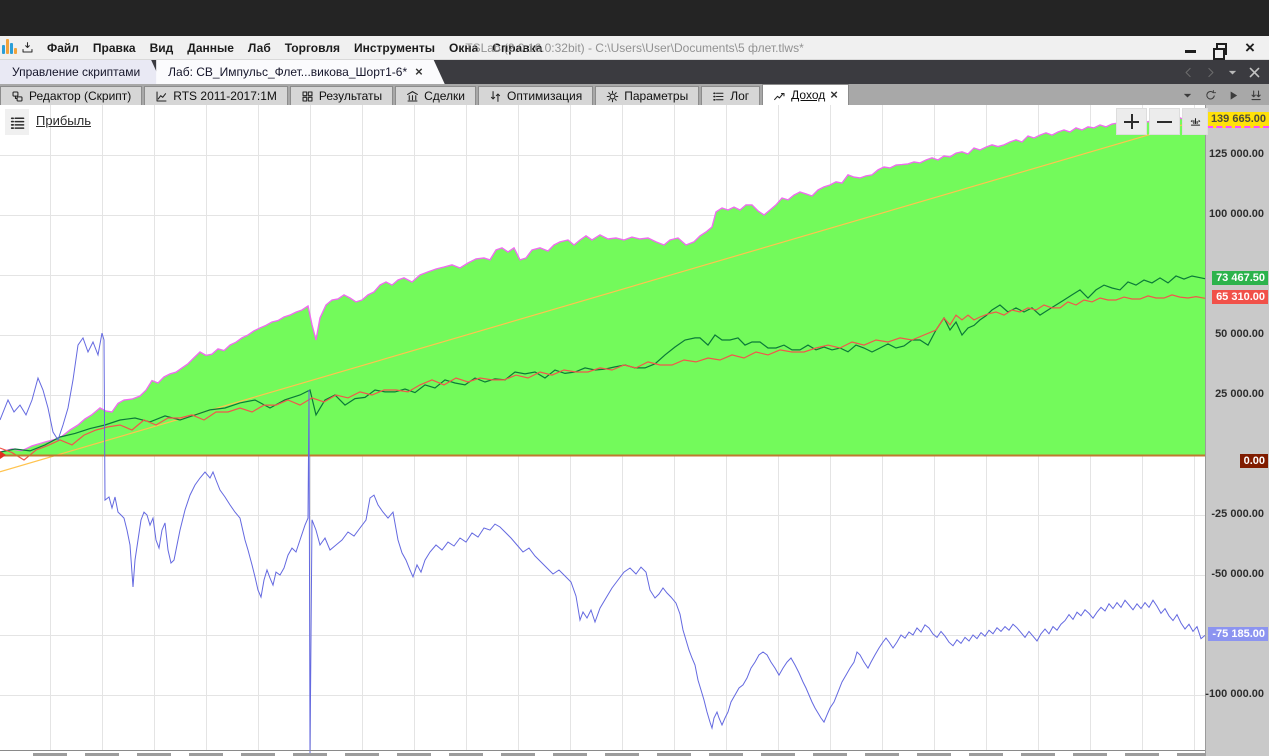 This screenshot has width=1269, height=756. I want to click on sliders-icon, so click(495, 96).